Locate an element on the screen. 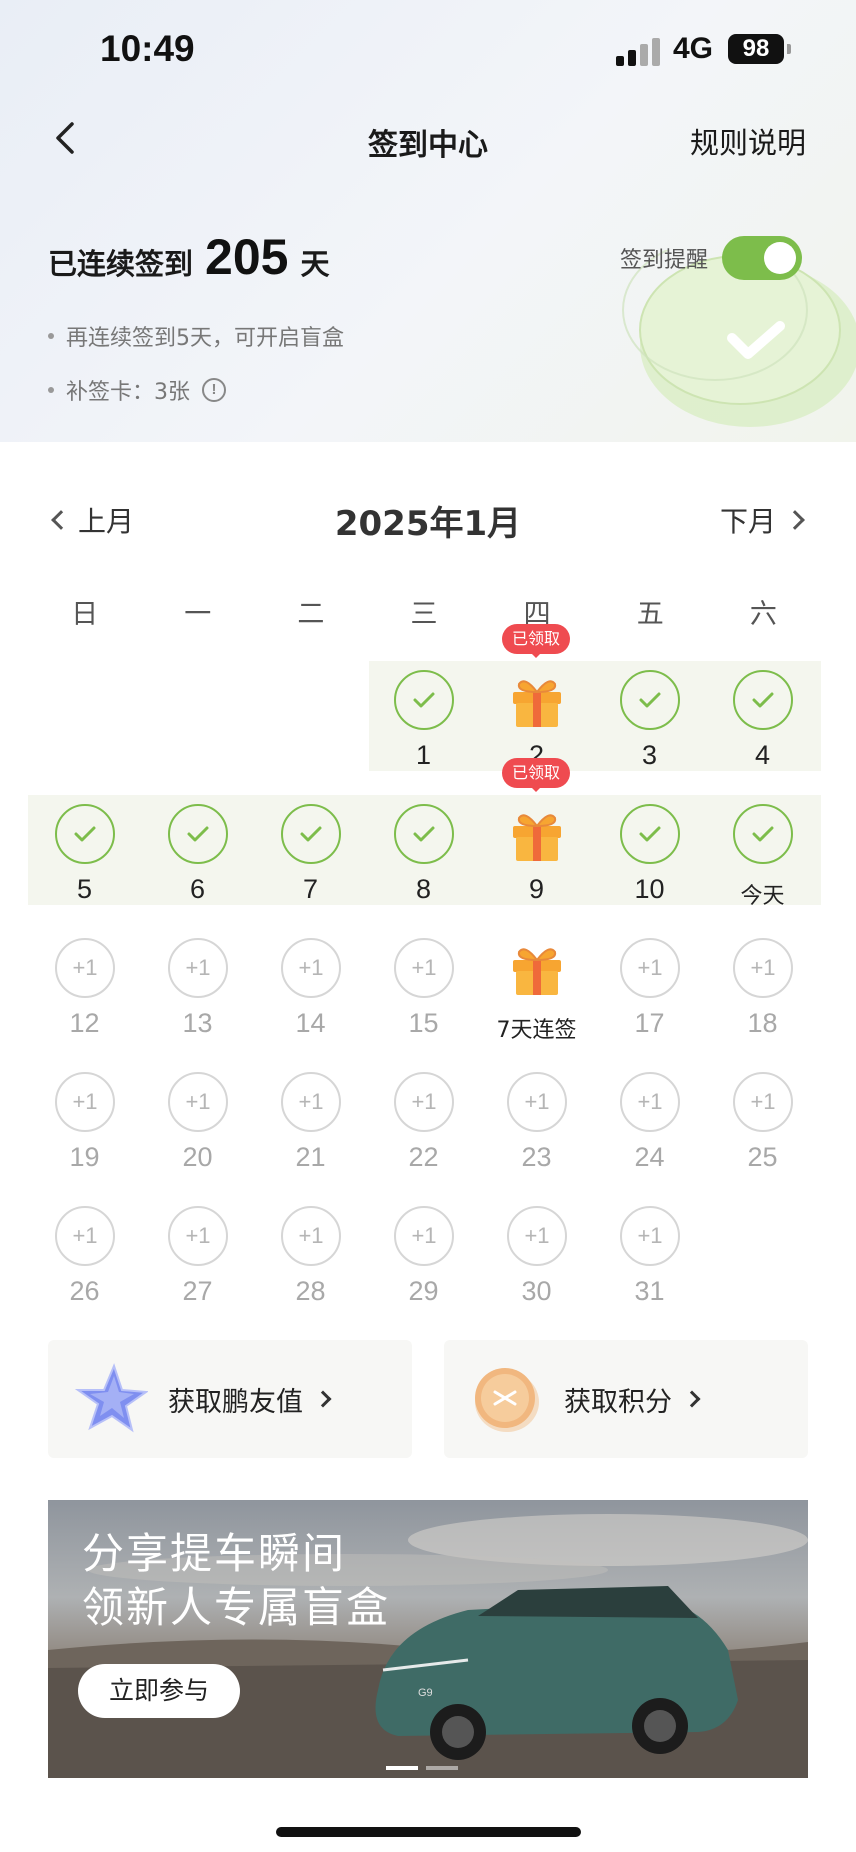  calendar-day-label: 23 is located at coordinates (536, 1157).